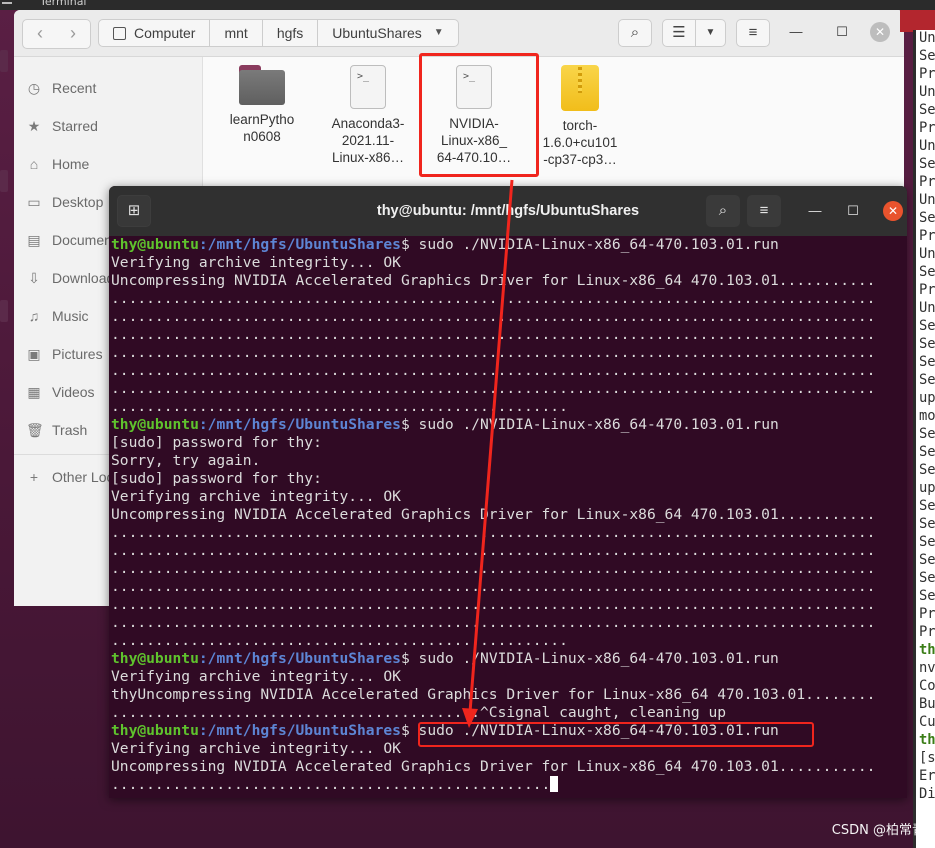  What do you see at coordinates (796, 32) in the screenshot?
I see `minimize-button: —` at bounding box center [796, 32].